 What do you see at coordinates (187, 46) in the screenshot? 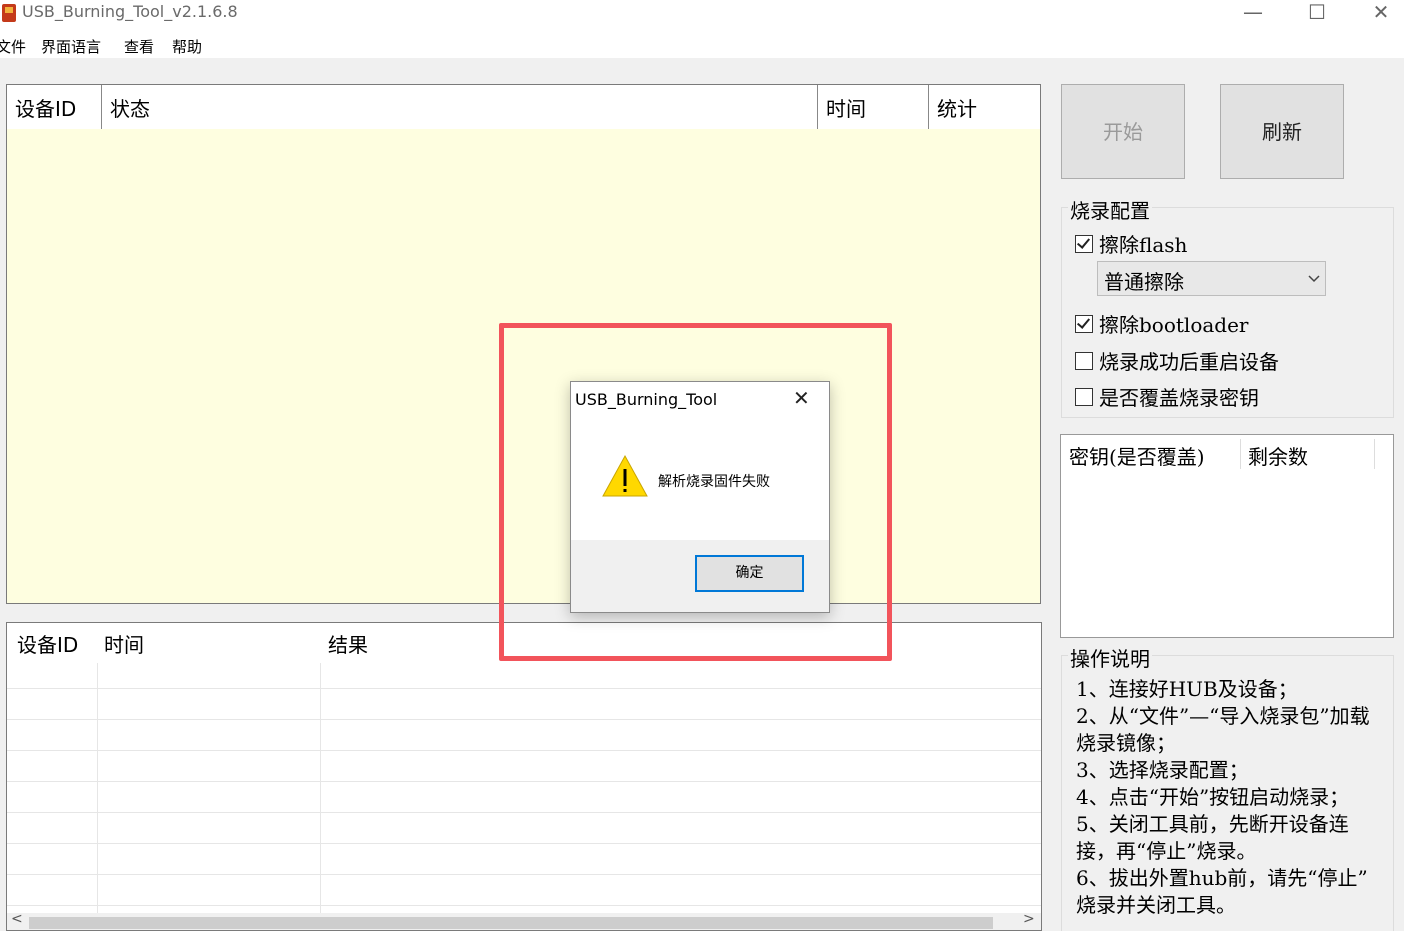
I see `menu-help: 帮助` at bounding box center [187, 46].